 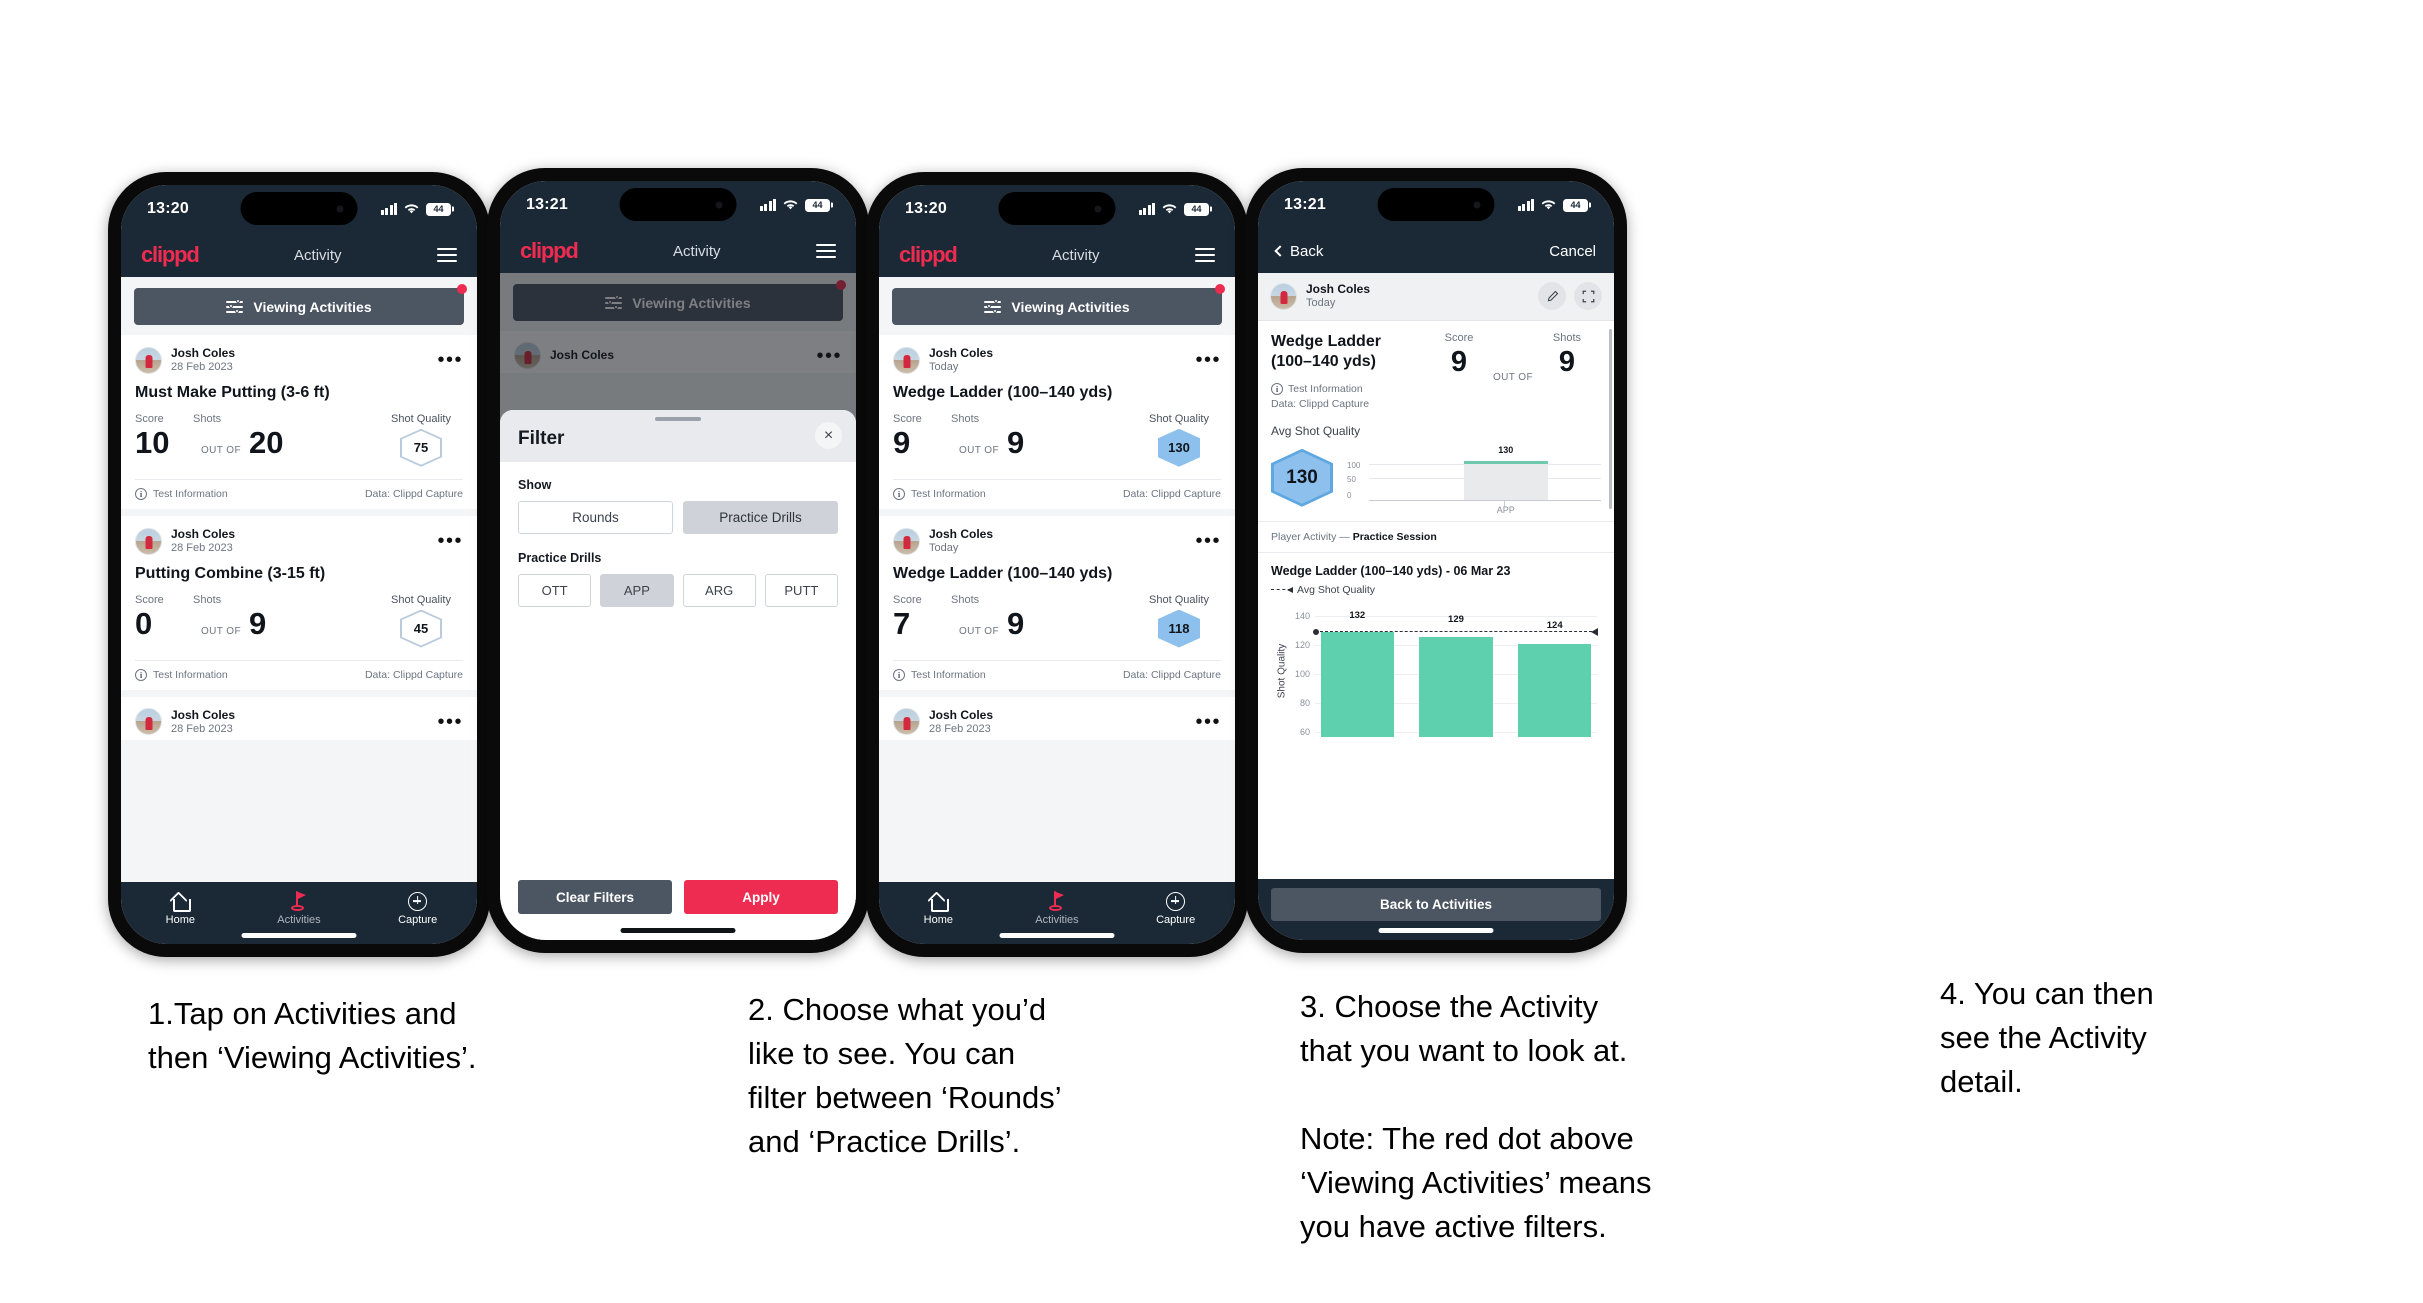 I want to click on avatar, so click(x=906, y=541).